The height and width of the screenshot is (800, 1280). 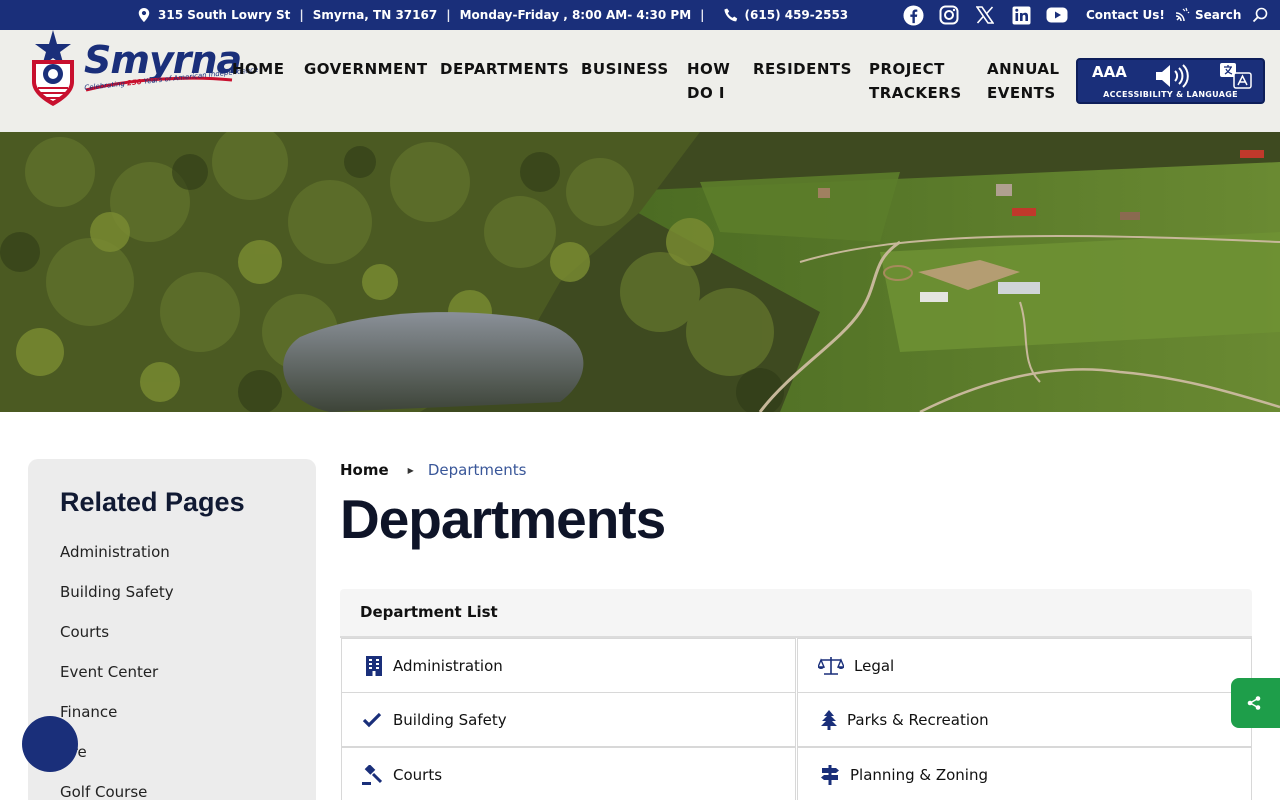 What do you see at coordinates (88, 712) in the screenshot?
I see `sidebar-item-finance: Finance` at bounding box center [88, 712].